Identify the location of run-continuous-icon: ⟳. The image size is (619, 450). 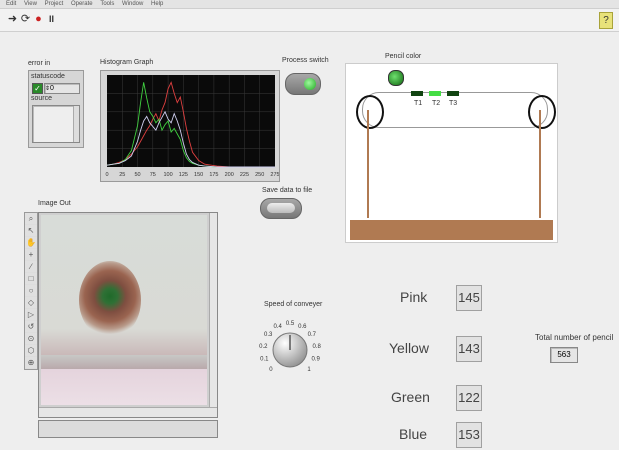
(25, 19).